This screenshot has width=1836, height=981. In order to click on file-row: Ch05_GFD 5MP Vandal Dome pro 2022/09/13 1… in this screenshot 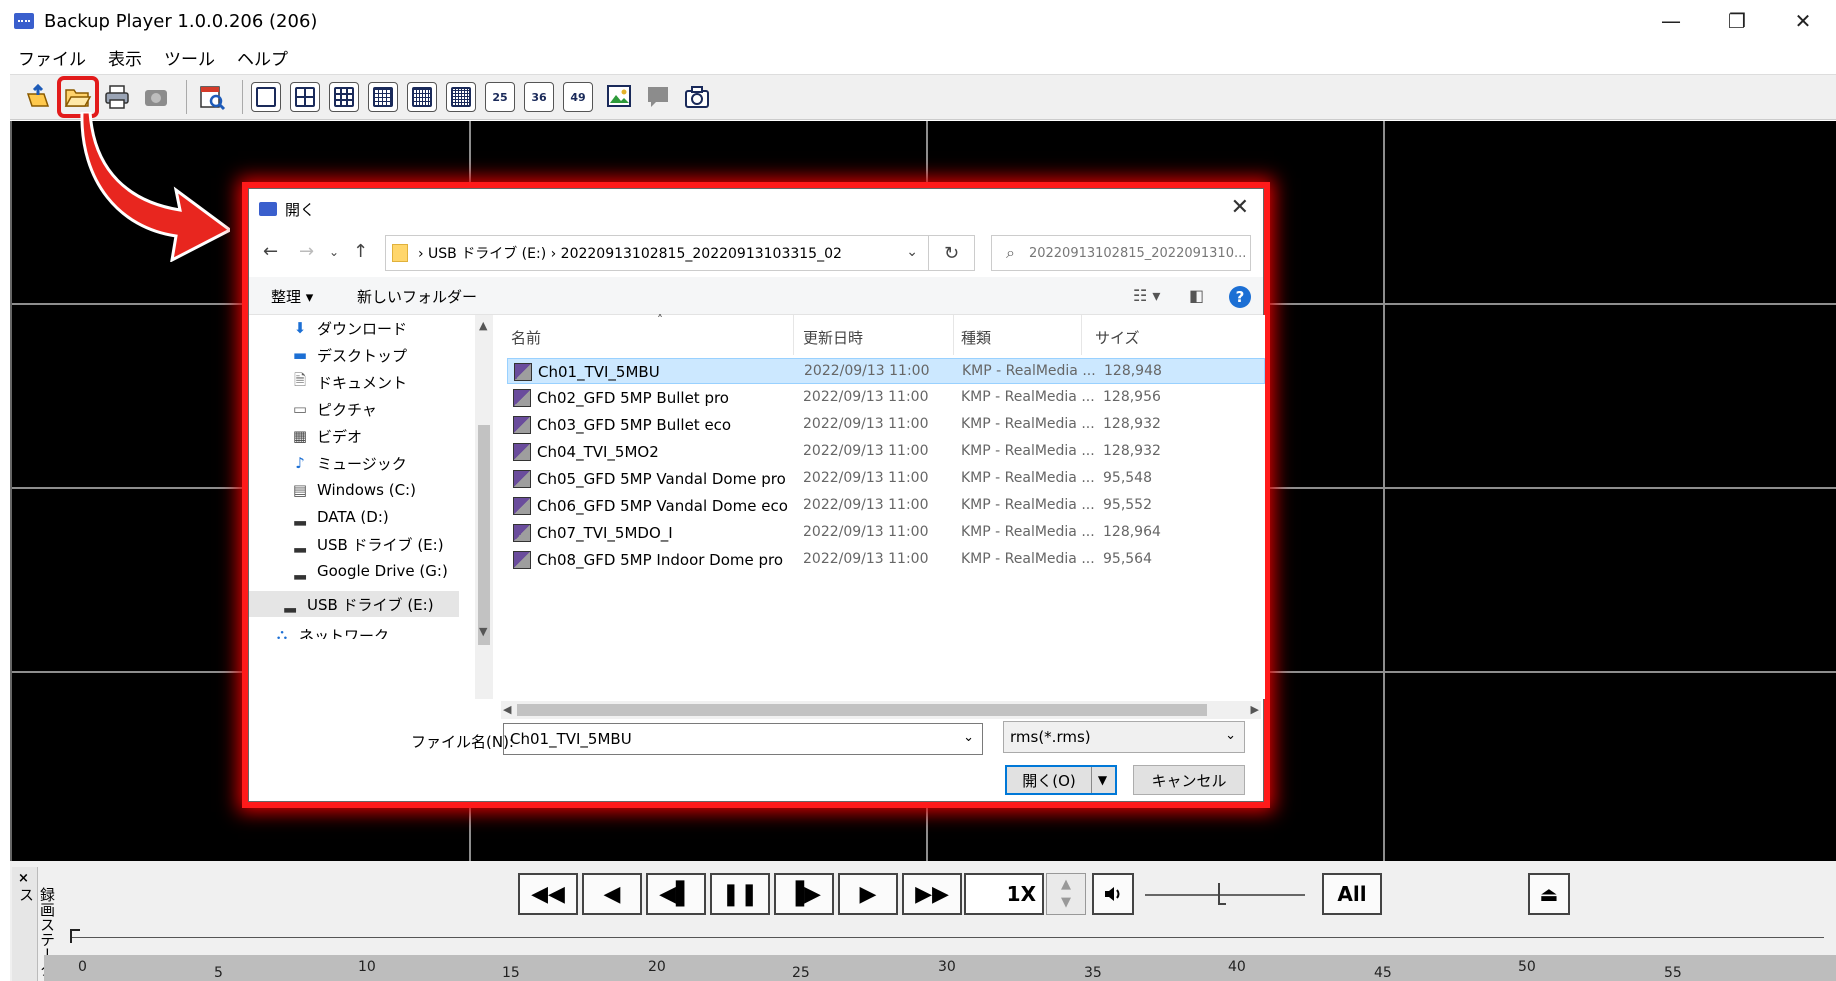, I will do `click(886, 479)`.